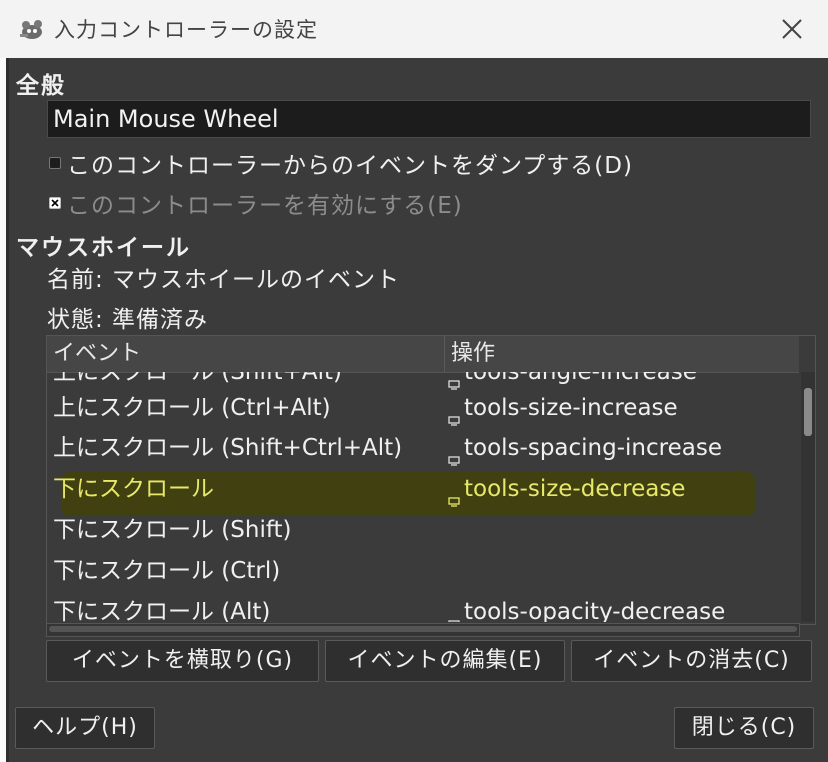 The height and width of the screenshot is (762, 828). I want to click on enable-controller-checkbox: このコントローラーを有効にする(E), so click(256, 203).